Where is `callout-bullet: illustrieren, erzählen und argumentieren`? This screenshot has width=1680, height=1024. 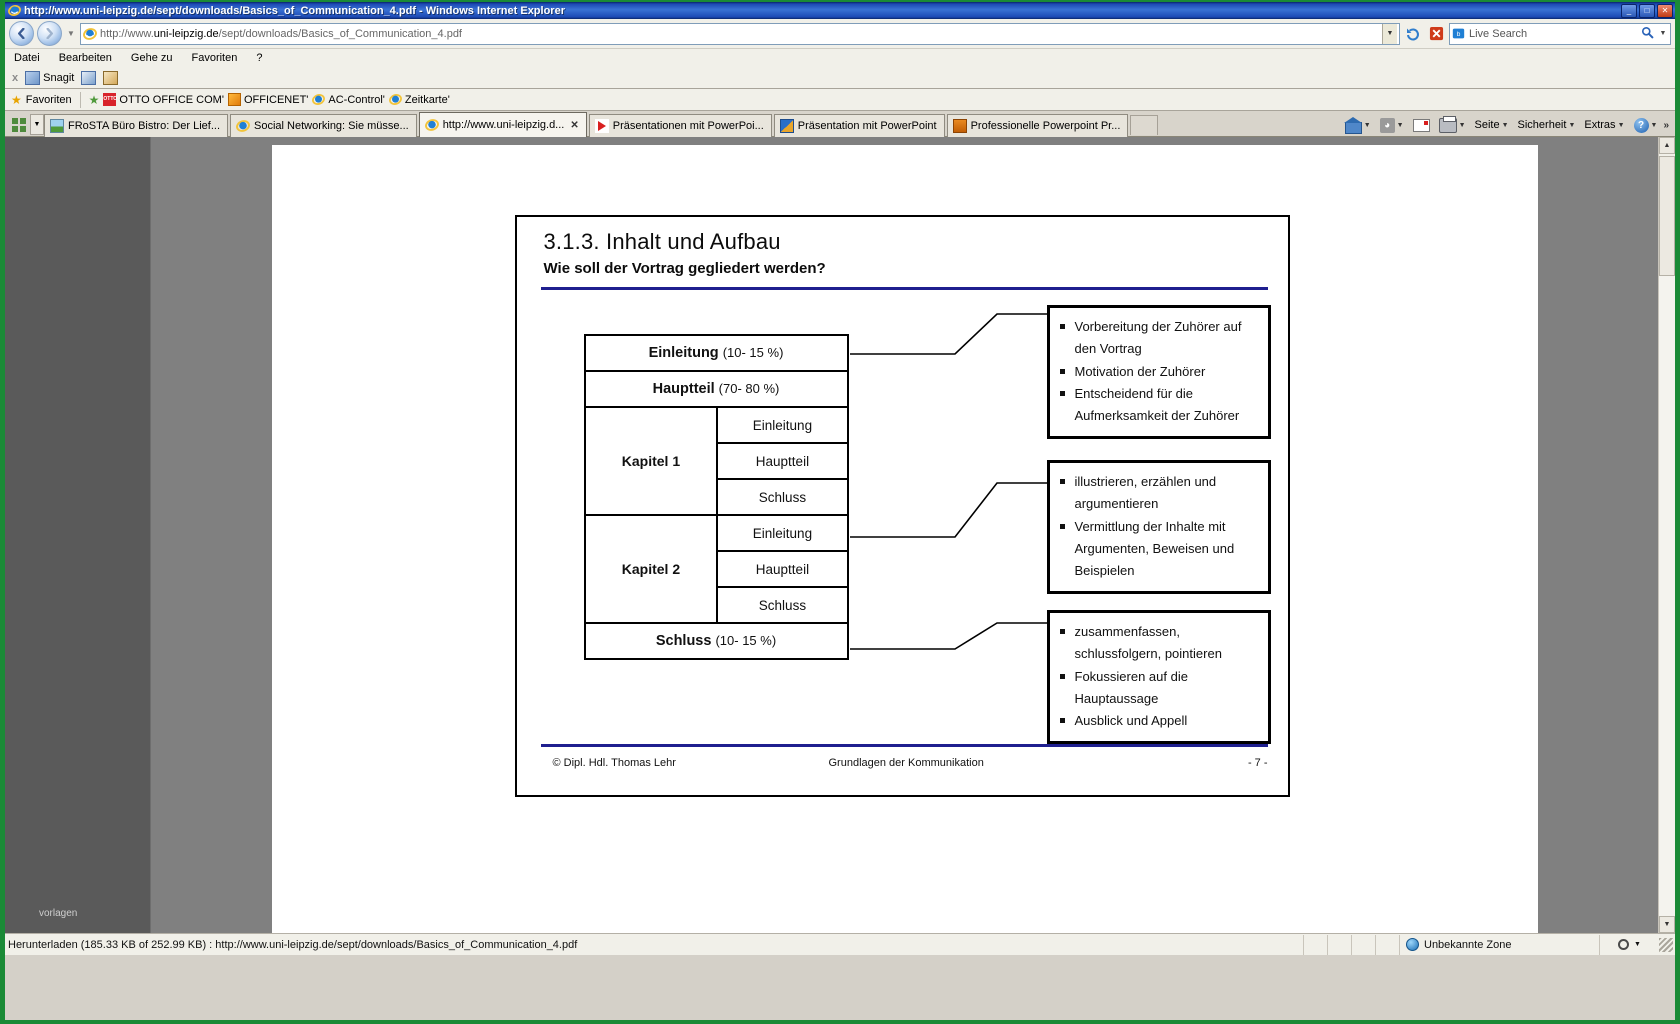
callout-bullet: illustrieren, erzählen und argumentieren is located at coordinates (1158, 493).